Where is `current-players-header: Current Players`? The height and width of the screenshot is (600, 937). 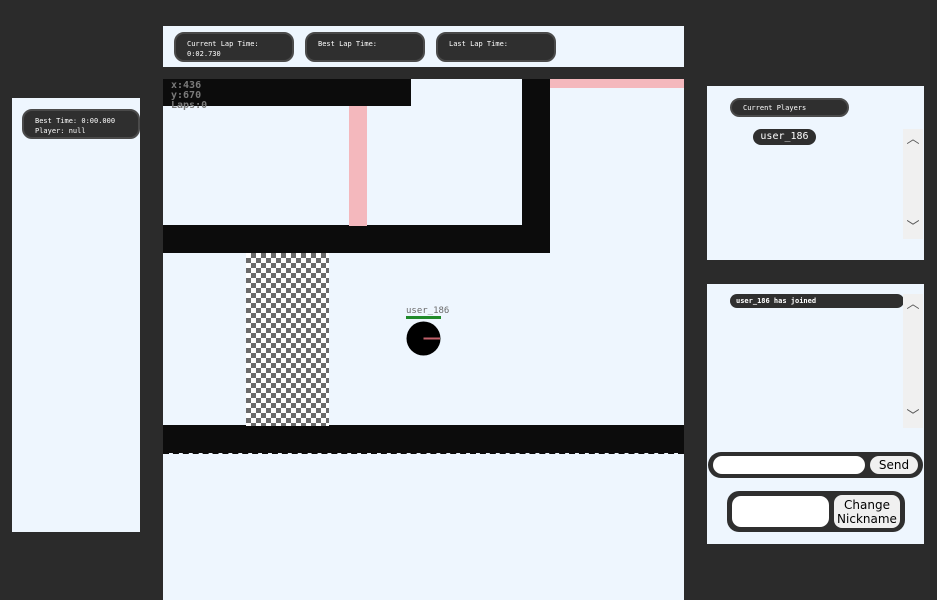
current-players-header: Current Players is located at coordinates (789, 107).